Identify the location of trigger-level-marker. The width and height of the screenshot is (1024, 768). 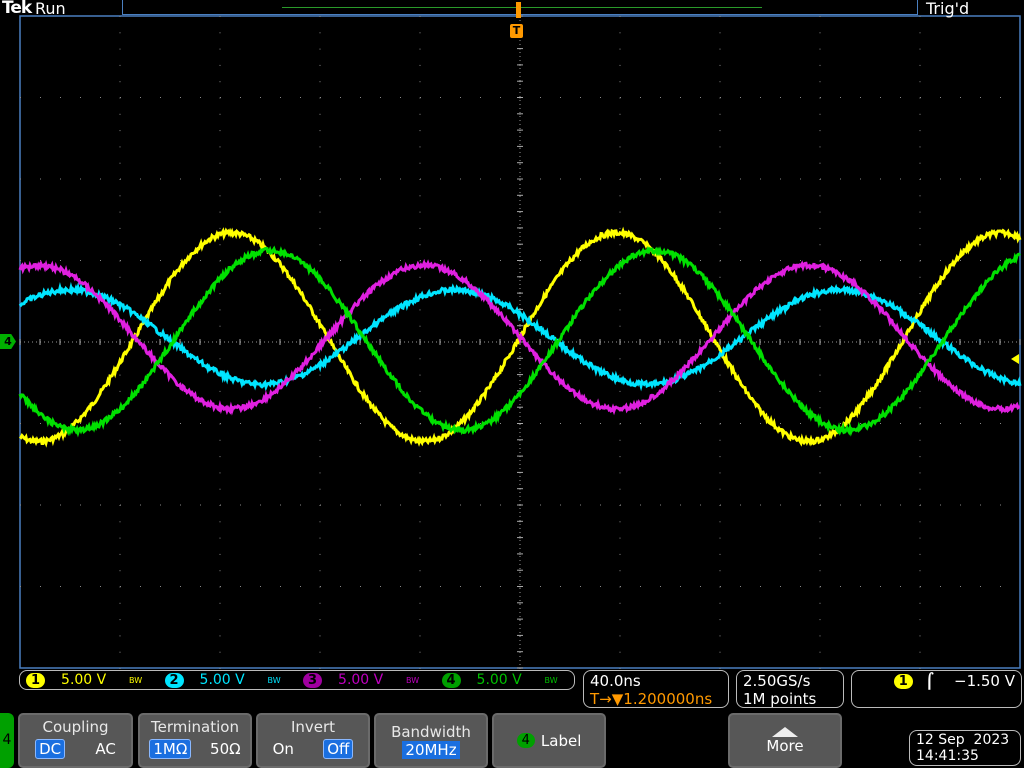
(1015, 359).